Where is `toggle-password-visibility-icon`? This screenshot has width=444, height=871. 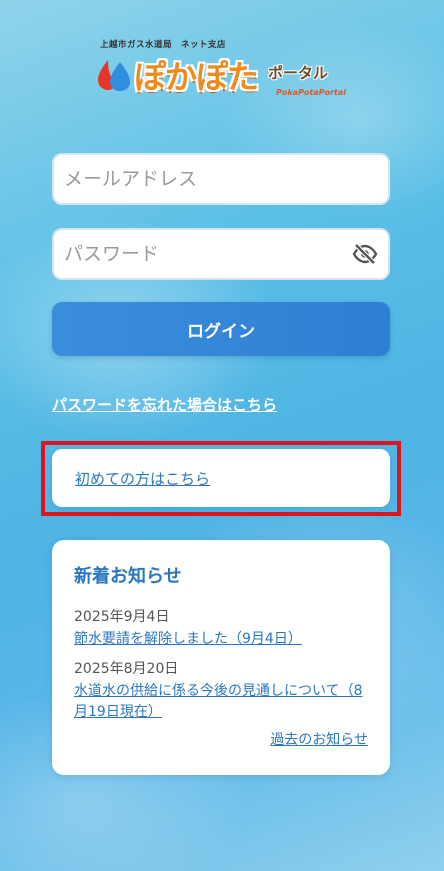 toggle-password-visibility-icon is located at coordinates (365, 254).